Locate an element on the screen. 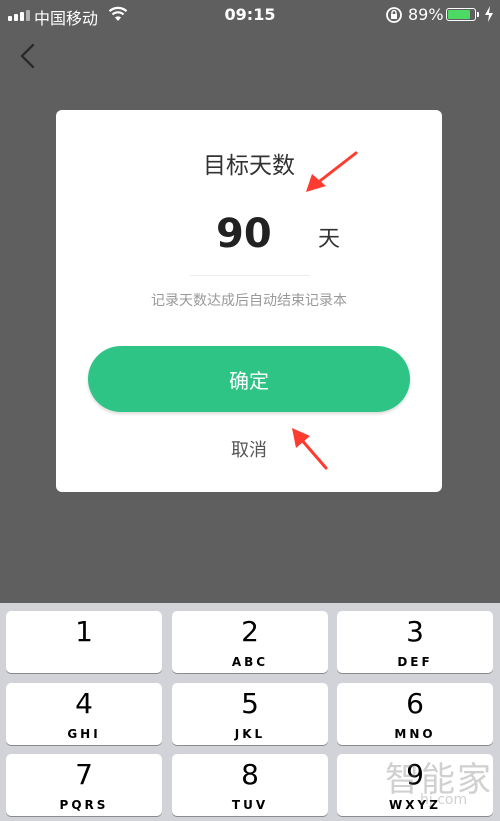 The image size is (500, 821). key-7: 7 PQRS is located at coordinates (84, 785).